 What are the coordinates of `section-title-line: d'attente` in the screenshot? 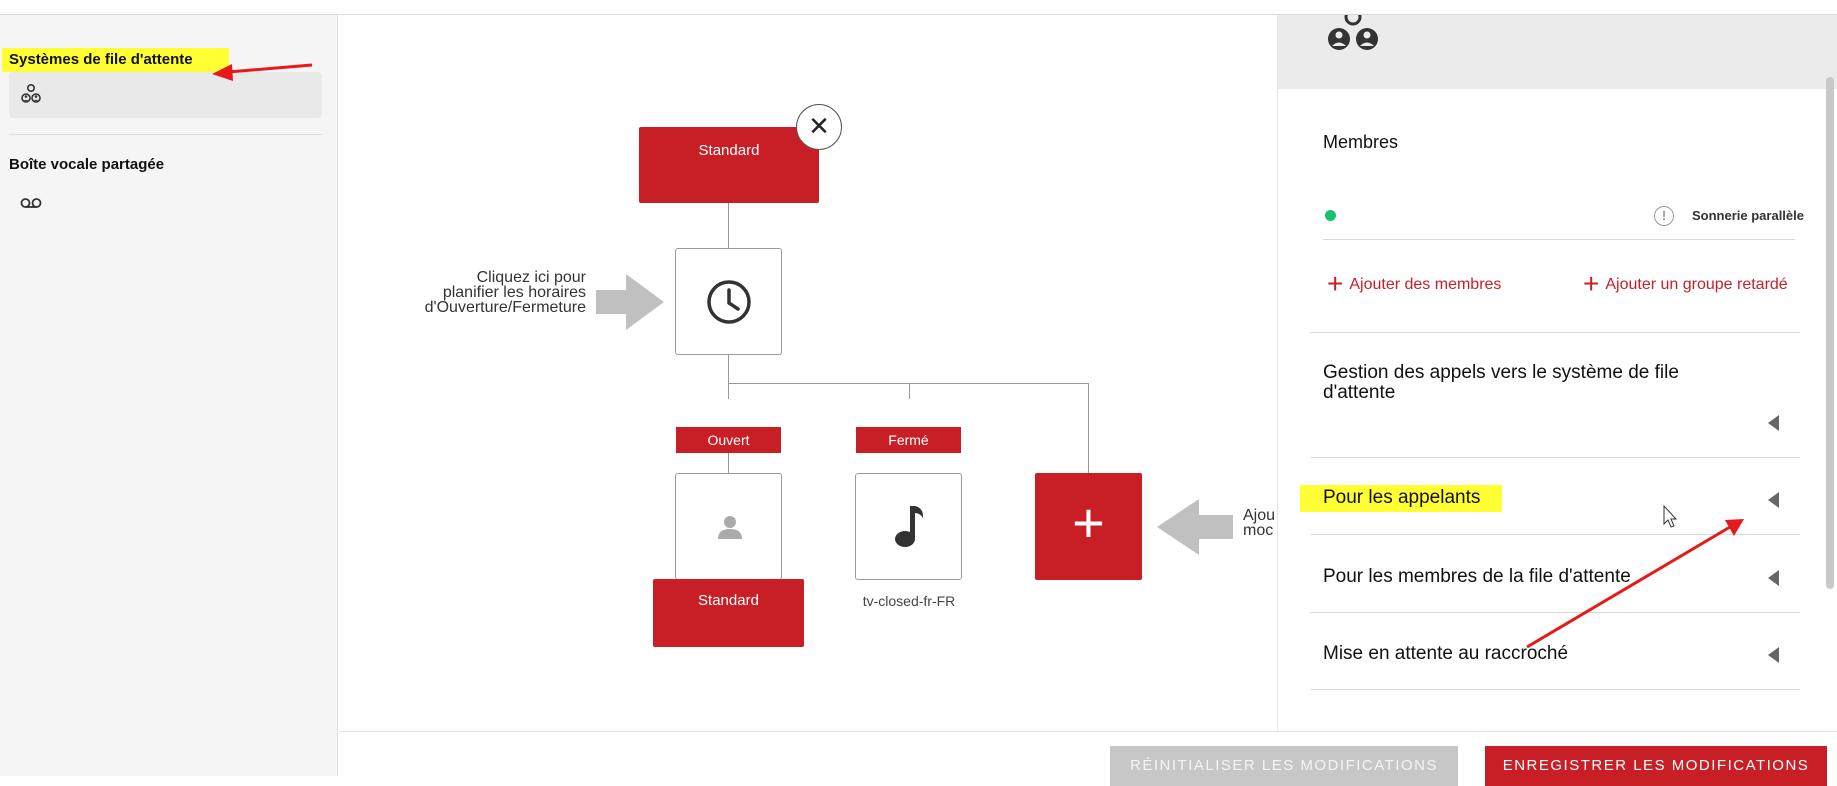 It's located at (1359, 392).